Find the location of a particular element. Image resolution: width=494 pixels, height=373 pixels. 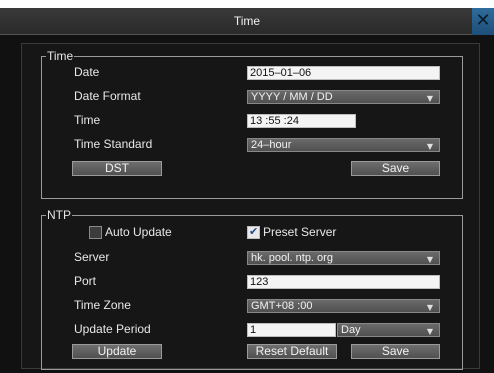

server-value: hk. pool. ntp. org is located at coordinates (292, 258).